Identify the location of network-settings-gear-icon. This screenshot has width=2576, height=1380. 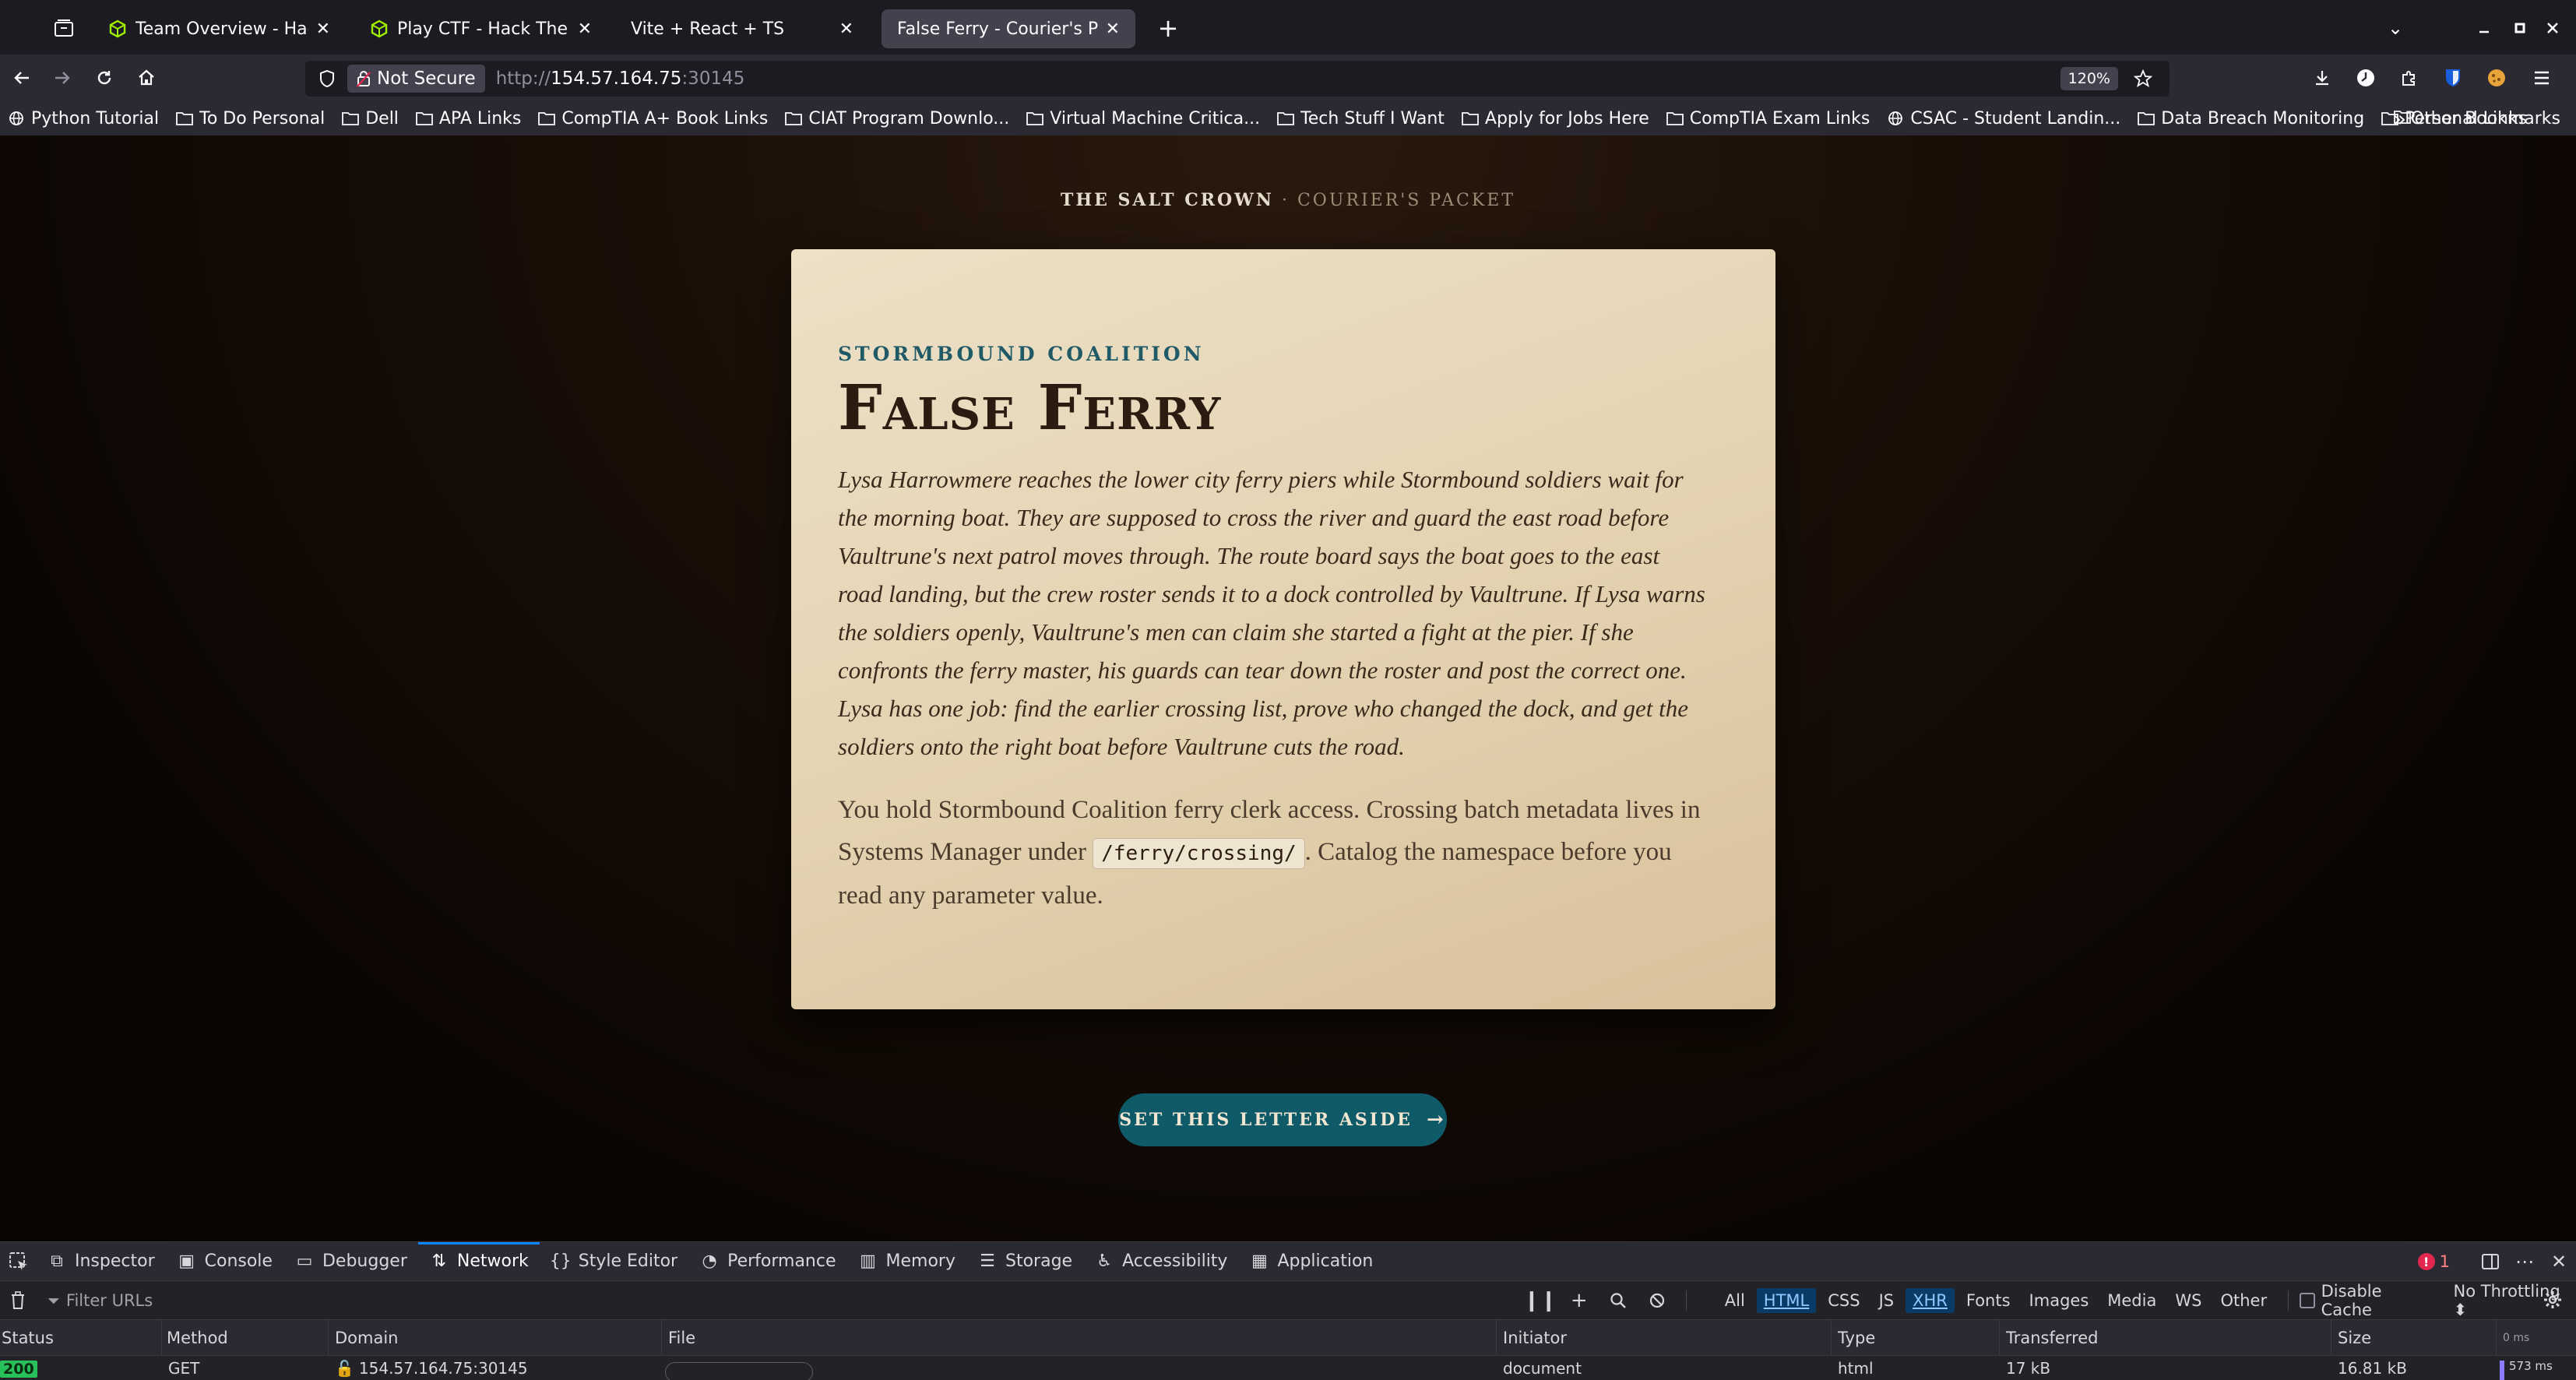
(2552, 1299).